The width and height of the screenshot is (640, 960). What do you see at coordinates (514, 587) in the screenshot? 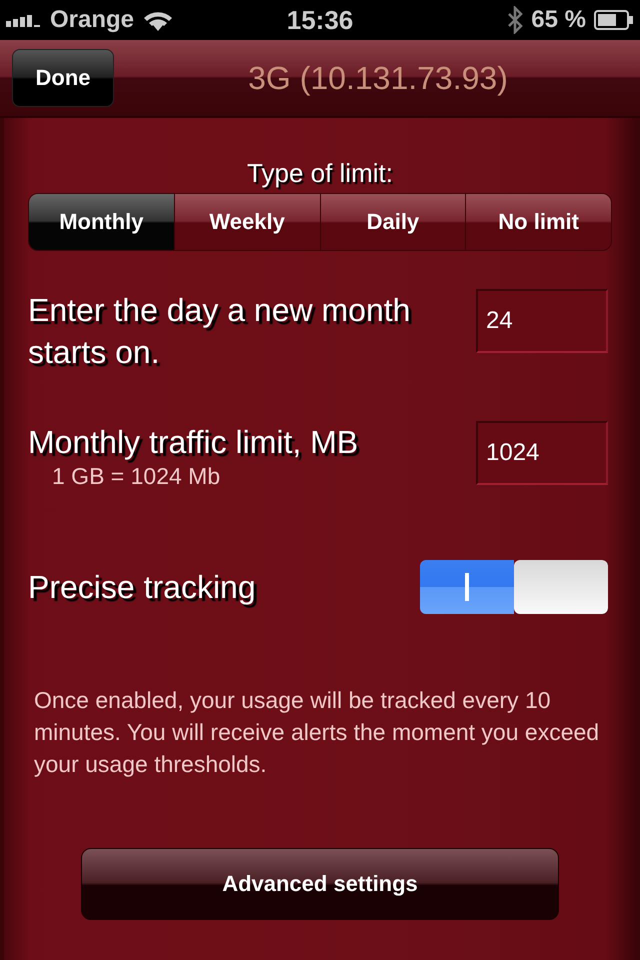
I see `toggle-switch` at bounding box center [514, 587].